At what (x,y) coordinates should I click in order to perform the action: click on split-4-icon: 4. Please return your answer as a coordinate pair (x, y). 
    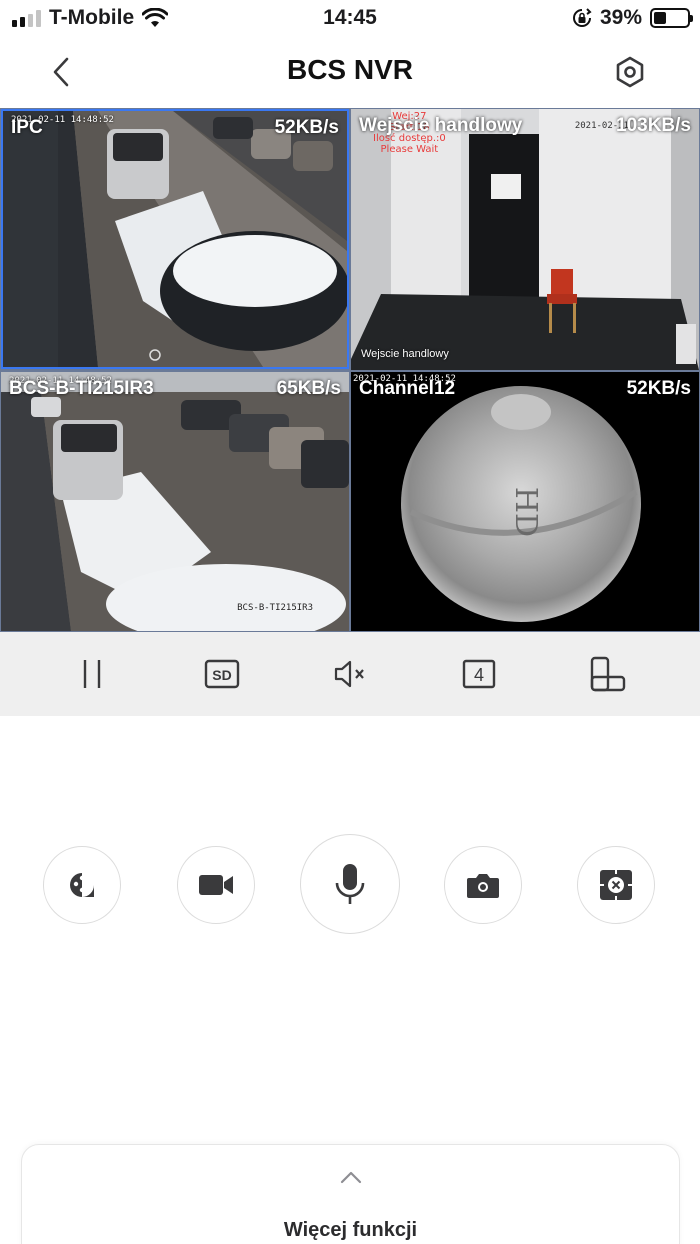
    Looking at the image, I should click on (479, 674).